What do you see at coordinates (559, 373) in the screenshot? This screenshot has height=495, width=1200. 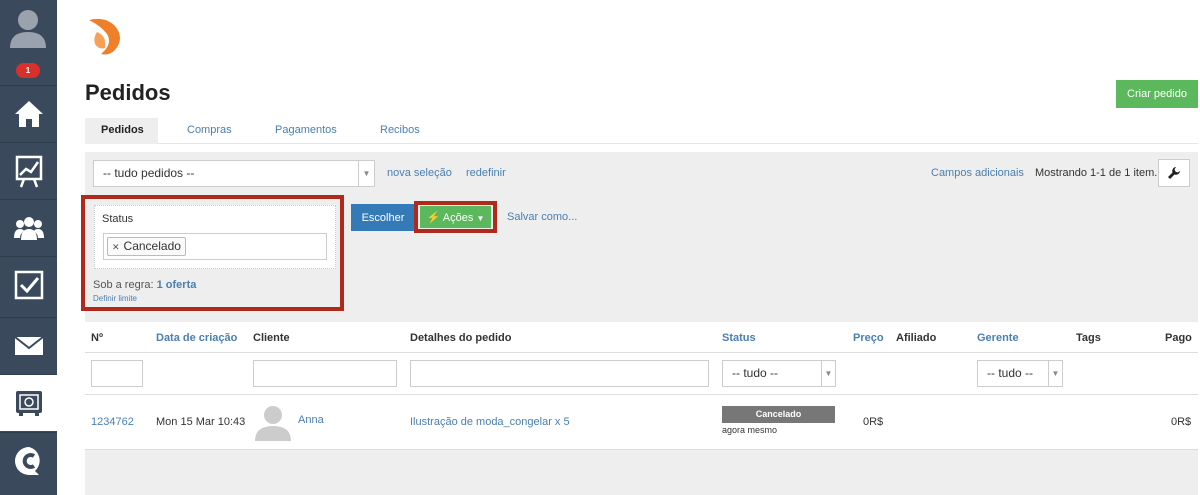 I see `details-filter-input` at bounding box center [559, 373].